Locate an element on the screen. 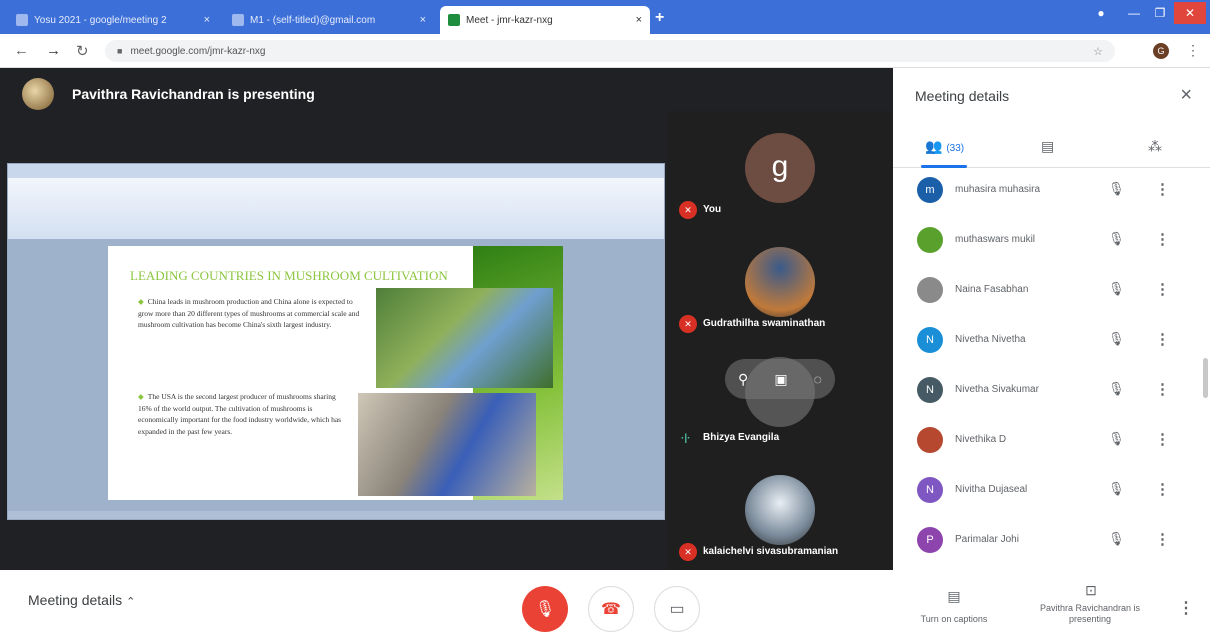 Image resolution: width=1210 pixels, height=635 pixels. tile-name: kalaichelvi sivasubramanian is located at coordinates (771, 551).